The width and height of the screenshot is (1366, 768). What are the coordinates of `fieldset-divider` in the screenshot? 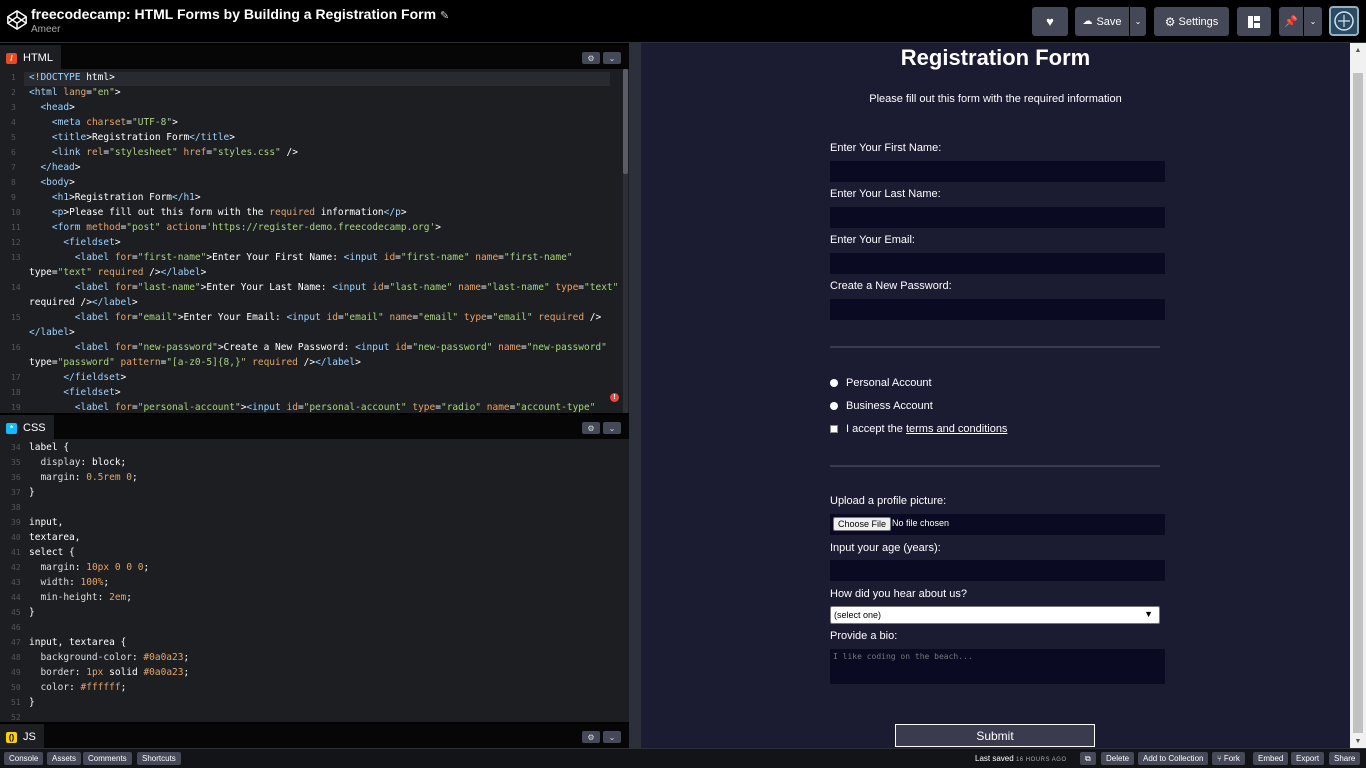 It's located at (995, 466).